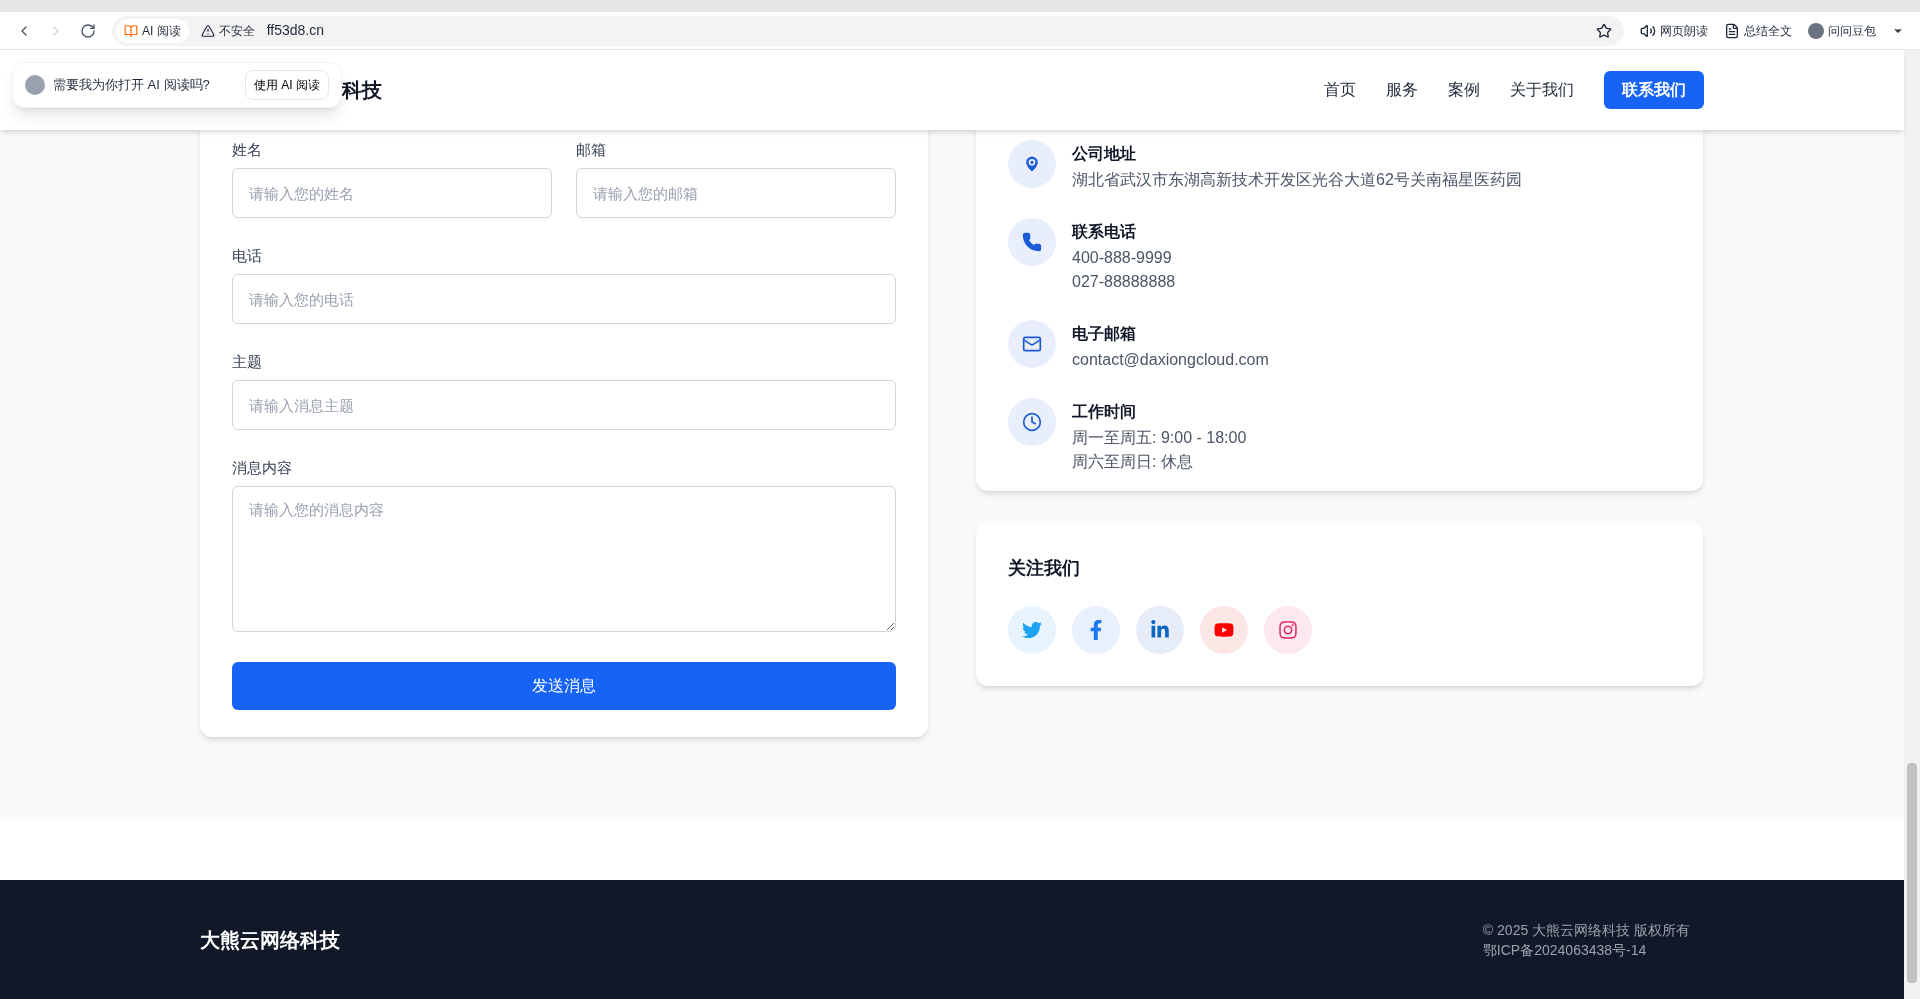  What do you see at coordinates (236, 30) in the screenshot?
I see `security-label: 不安全` at bounding box center [236, 30].